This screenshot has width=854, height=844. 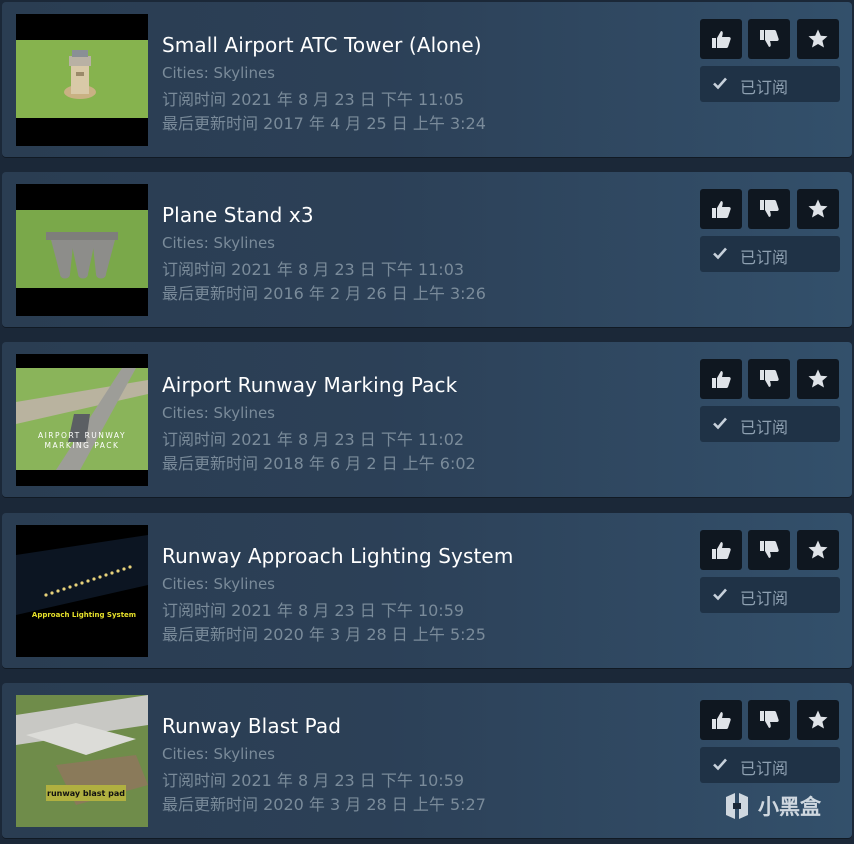 I want to click on thumb-caption: MARKING PACK, so click(x=82, y=445).